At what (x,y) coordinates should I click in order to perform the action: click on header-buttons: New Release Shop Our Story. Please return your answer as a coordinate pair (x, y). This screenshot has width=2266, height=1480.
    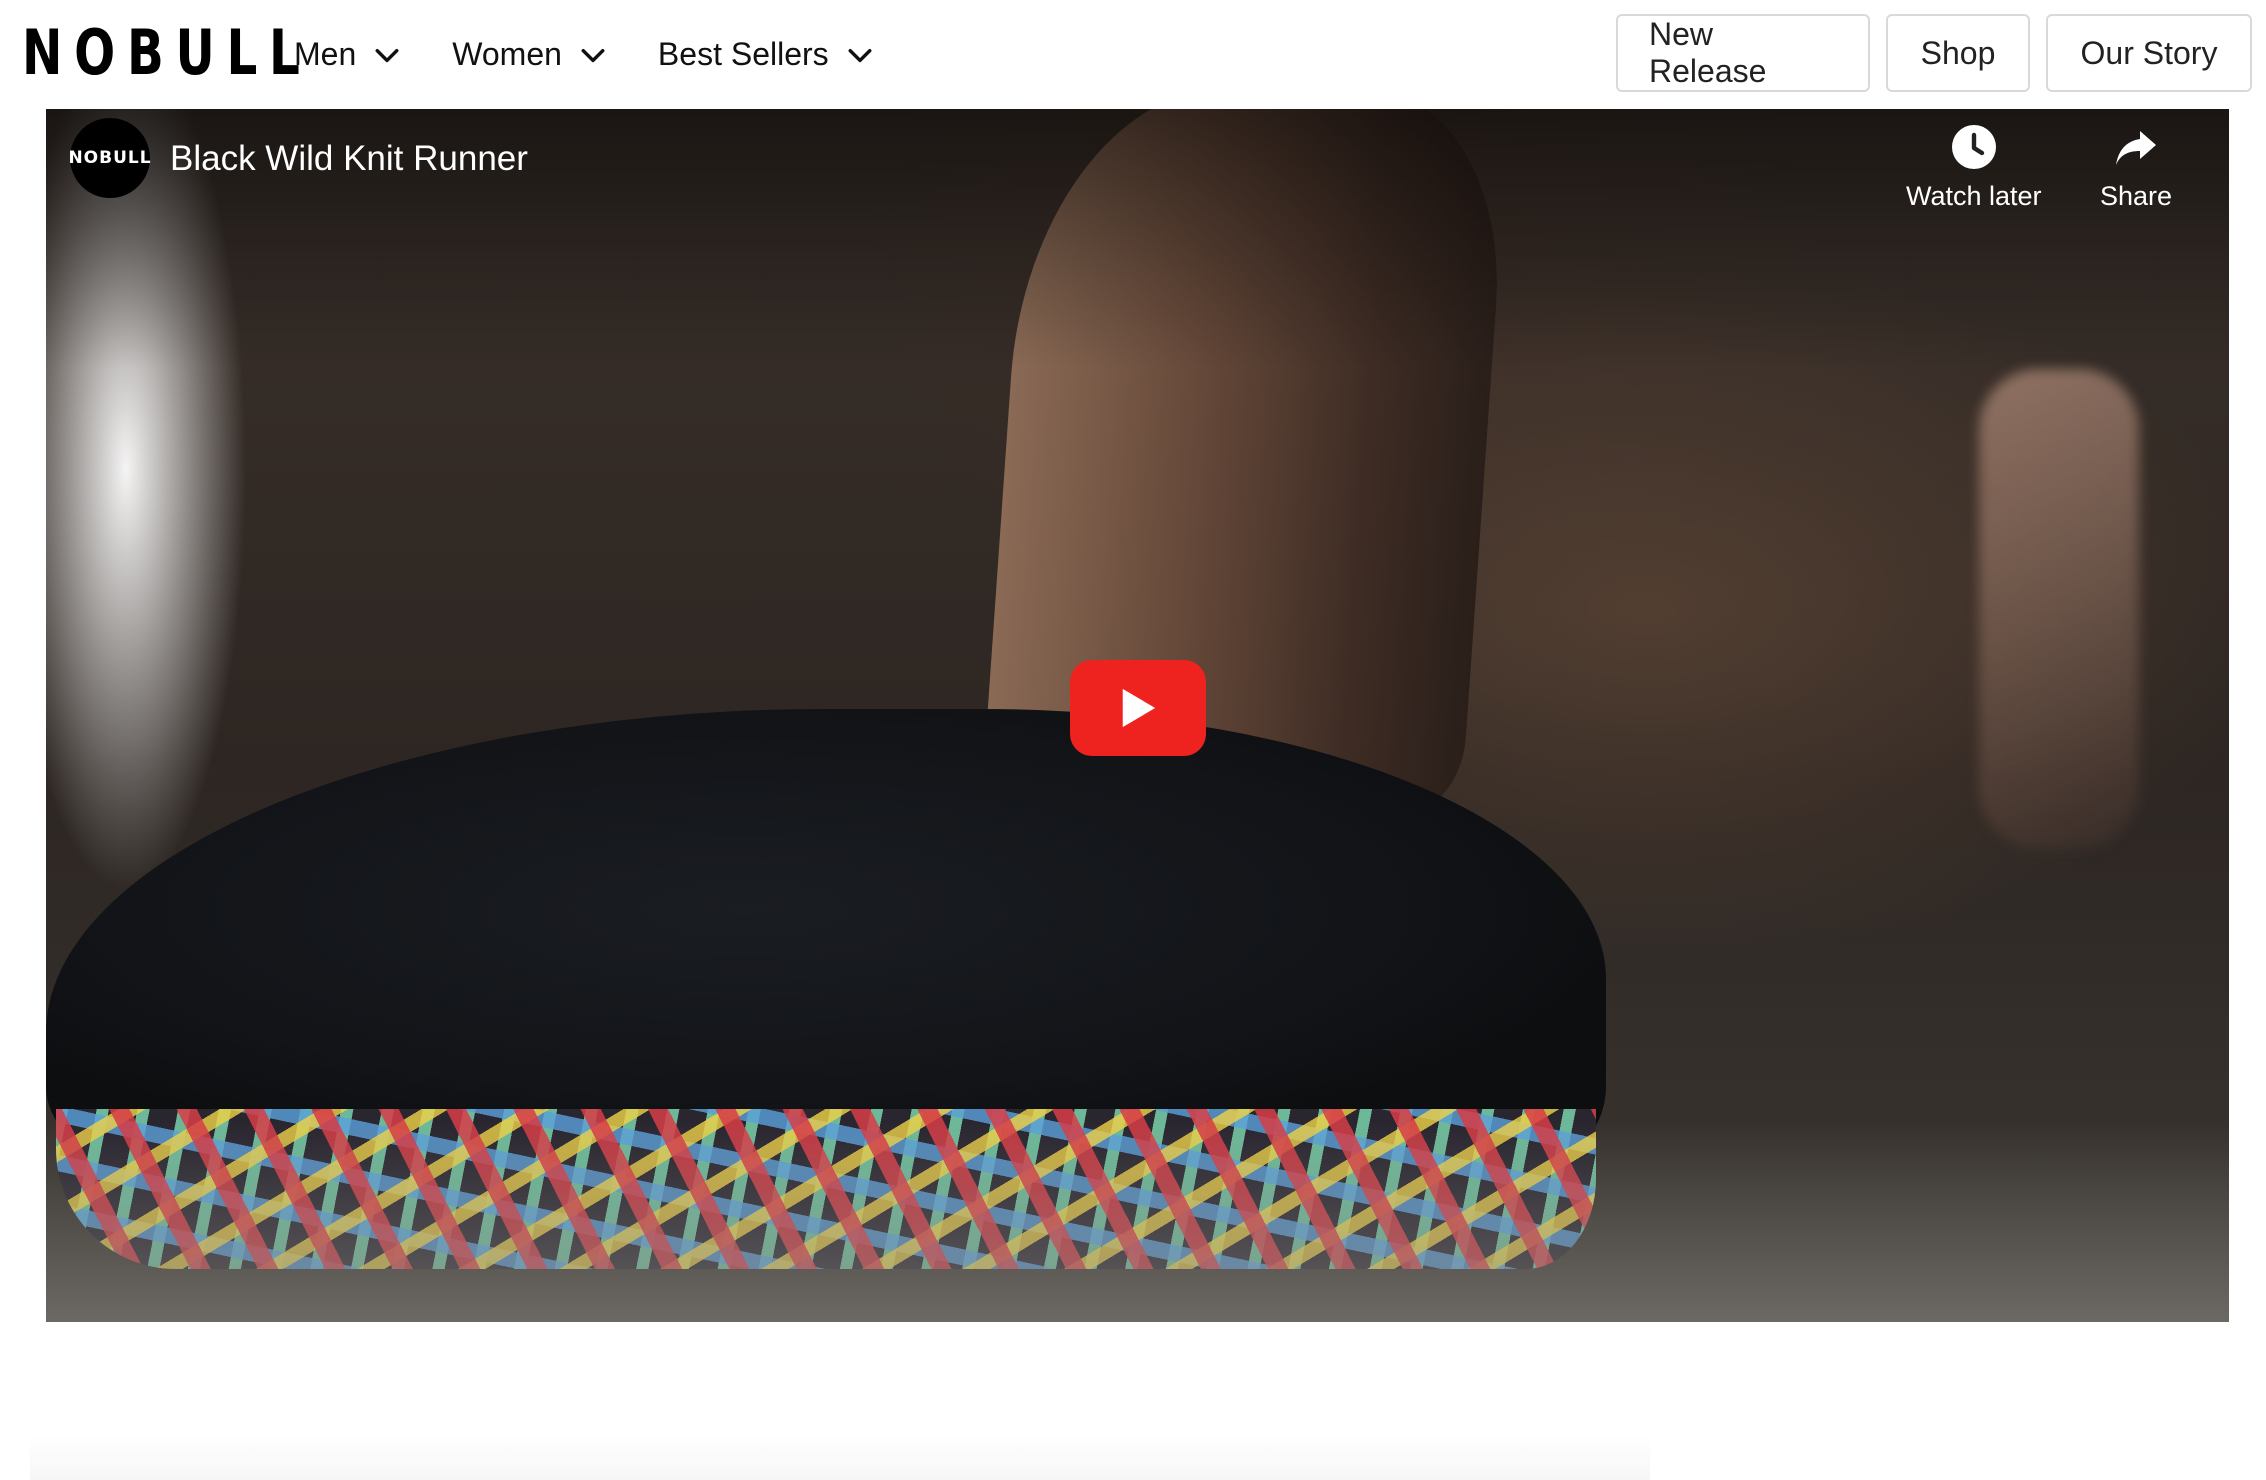
    Looking at the image, I should click on (1934, 53).